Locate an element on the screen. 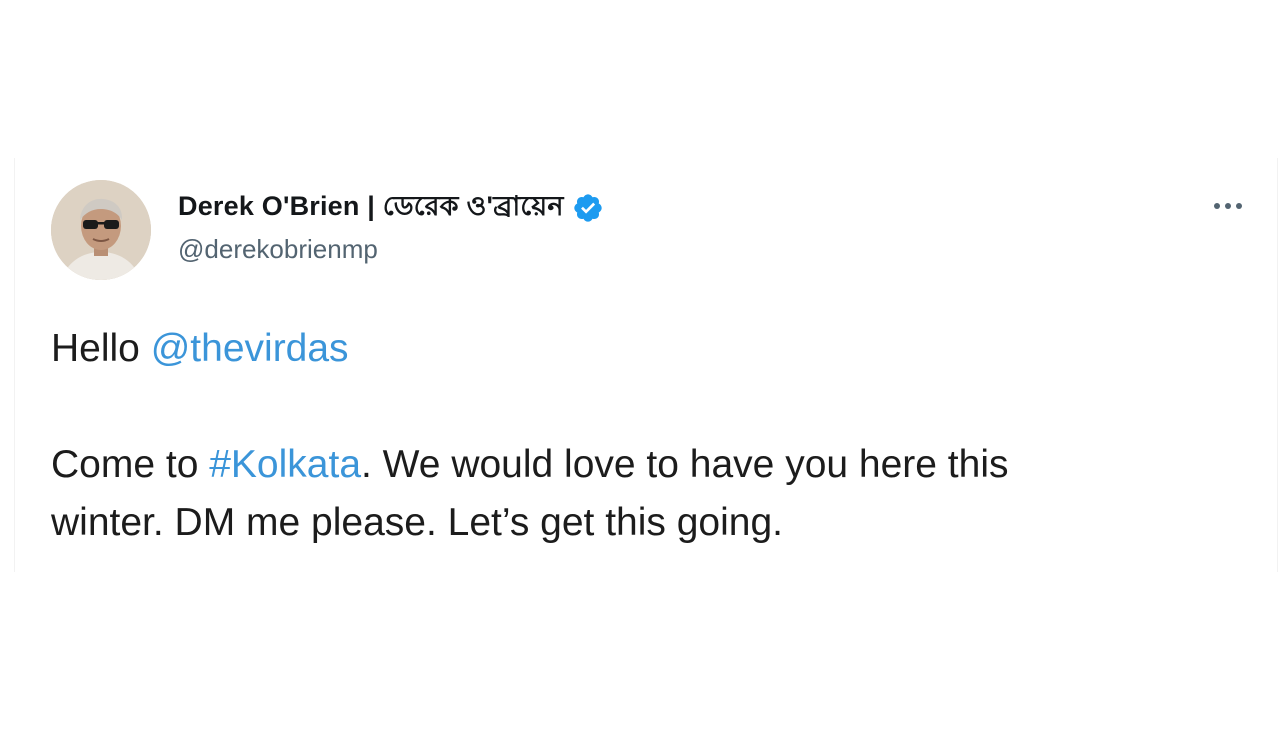  author-handle: @derekobrienmp is located at coordinates (278, 249).